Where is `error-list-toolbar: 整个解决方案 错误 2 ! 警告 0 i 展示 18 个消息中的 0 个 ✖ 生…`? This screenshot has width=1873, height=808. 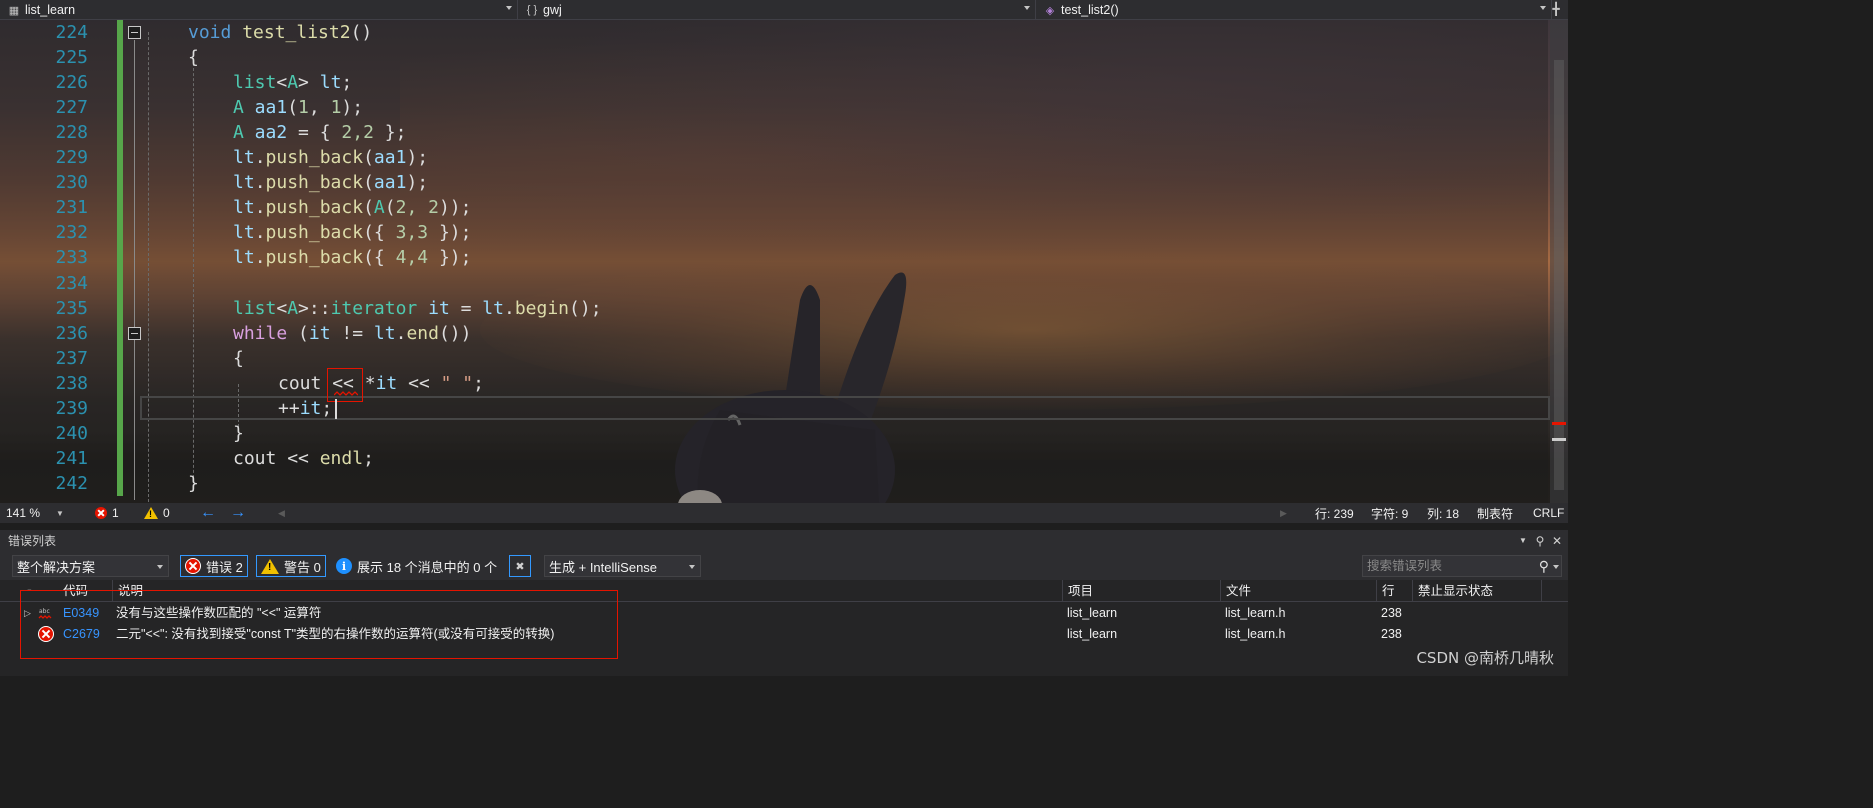 error-list-toolbar: 整个解决方案 错误 2 ! 警告 0 i 展示 18 个消息中的 0 个 ✖ 生… is located at coordinates (784, 566).